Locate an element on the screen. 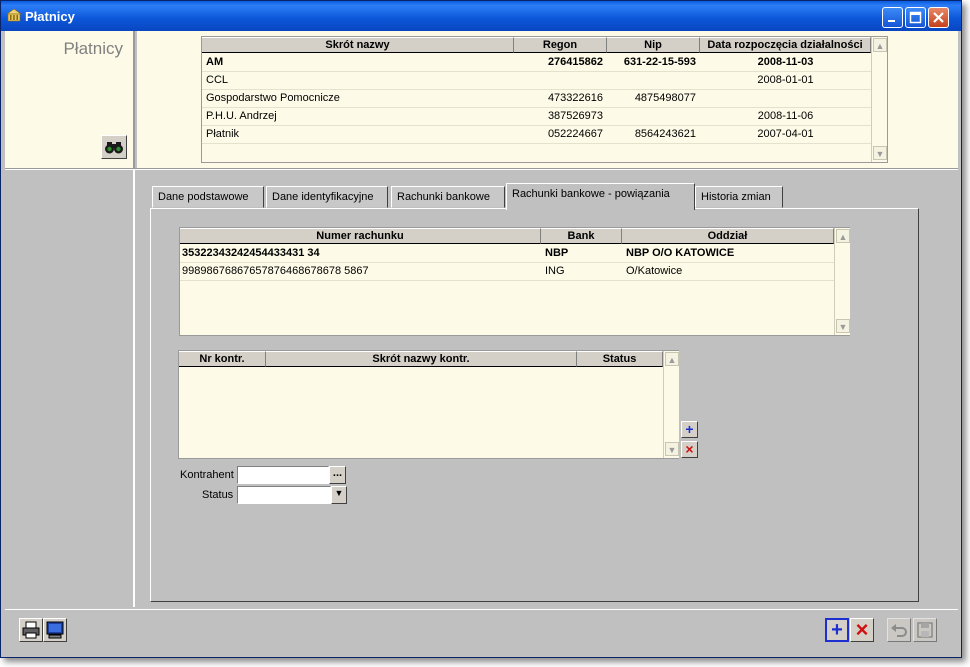 Image resolution: width=970 pixels, height=667 pixels. printer-icon is located at coordinates (31, 630).